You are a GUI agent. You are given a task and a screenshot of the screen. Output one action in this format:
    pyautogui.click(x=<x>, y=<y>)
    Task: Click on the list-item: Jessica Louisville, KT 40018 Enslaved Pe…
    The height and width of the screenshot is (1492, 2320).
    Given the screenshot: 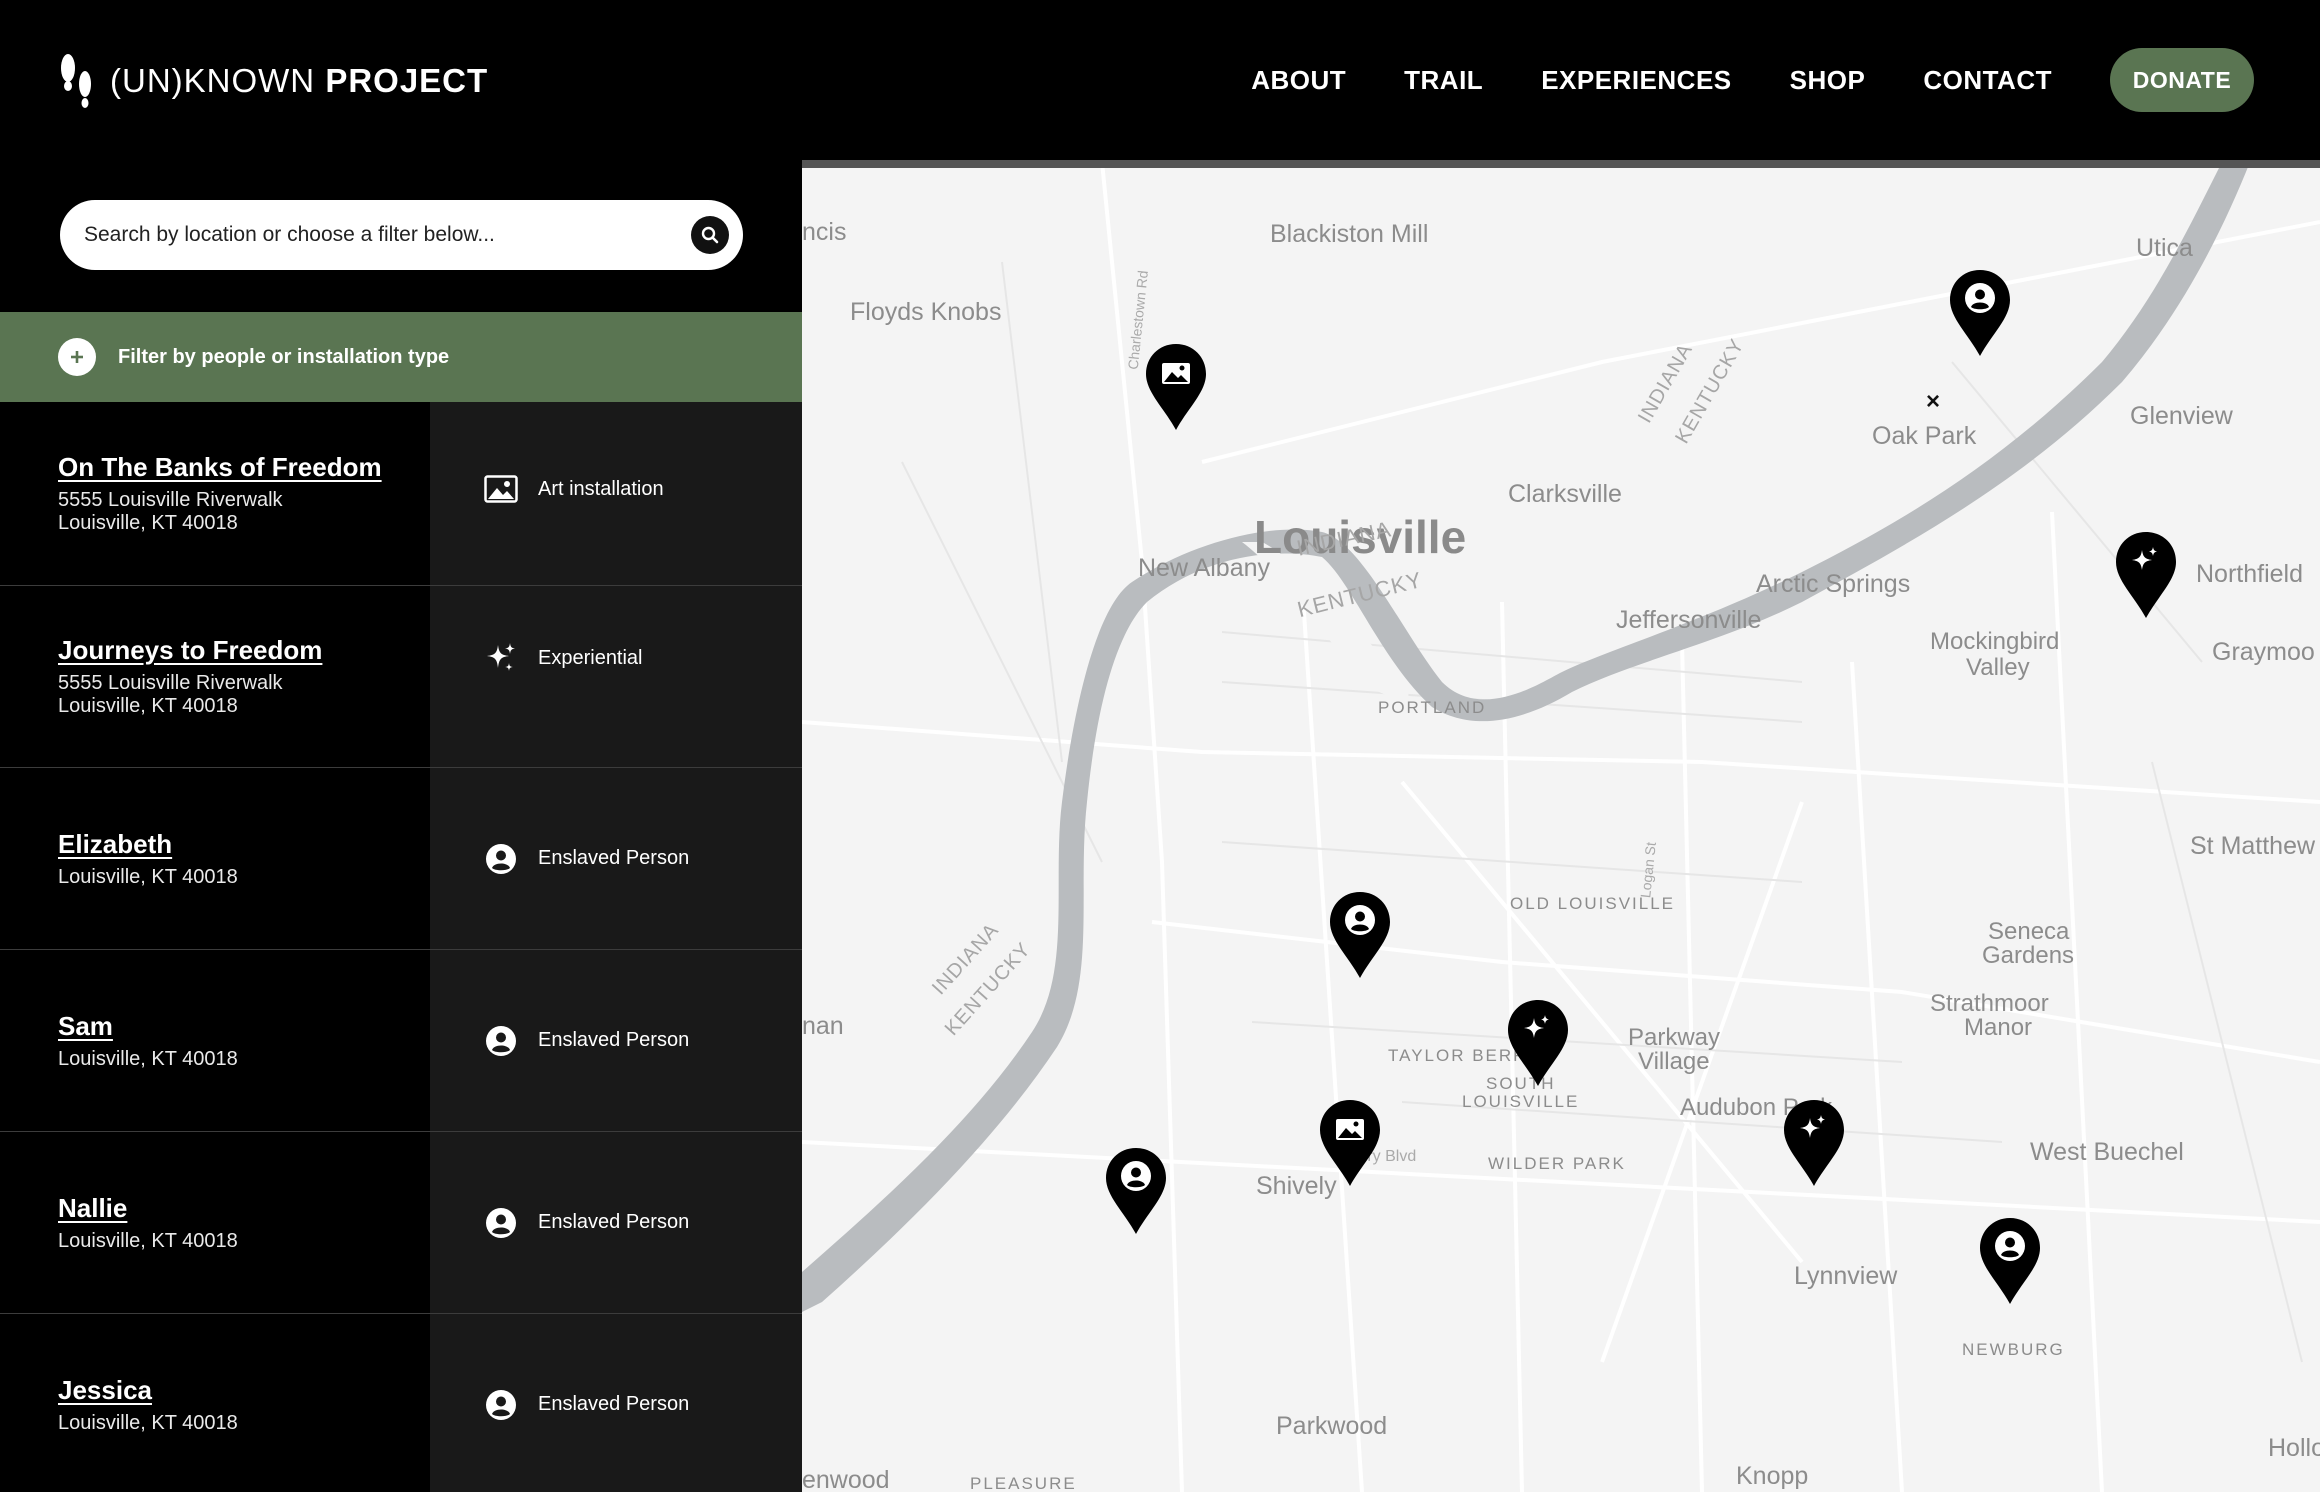 What is the action you would take?
    pyautogui.click(x=401, y=1403)
    